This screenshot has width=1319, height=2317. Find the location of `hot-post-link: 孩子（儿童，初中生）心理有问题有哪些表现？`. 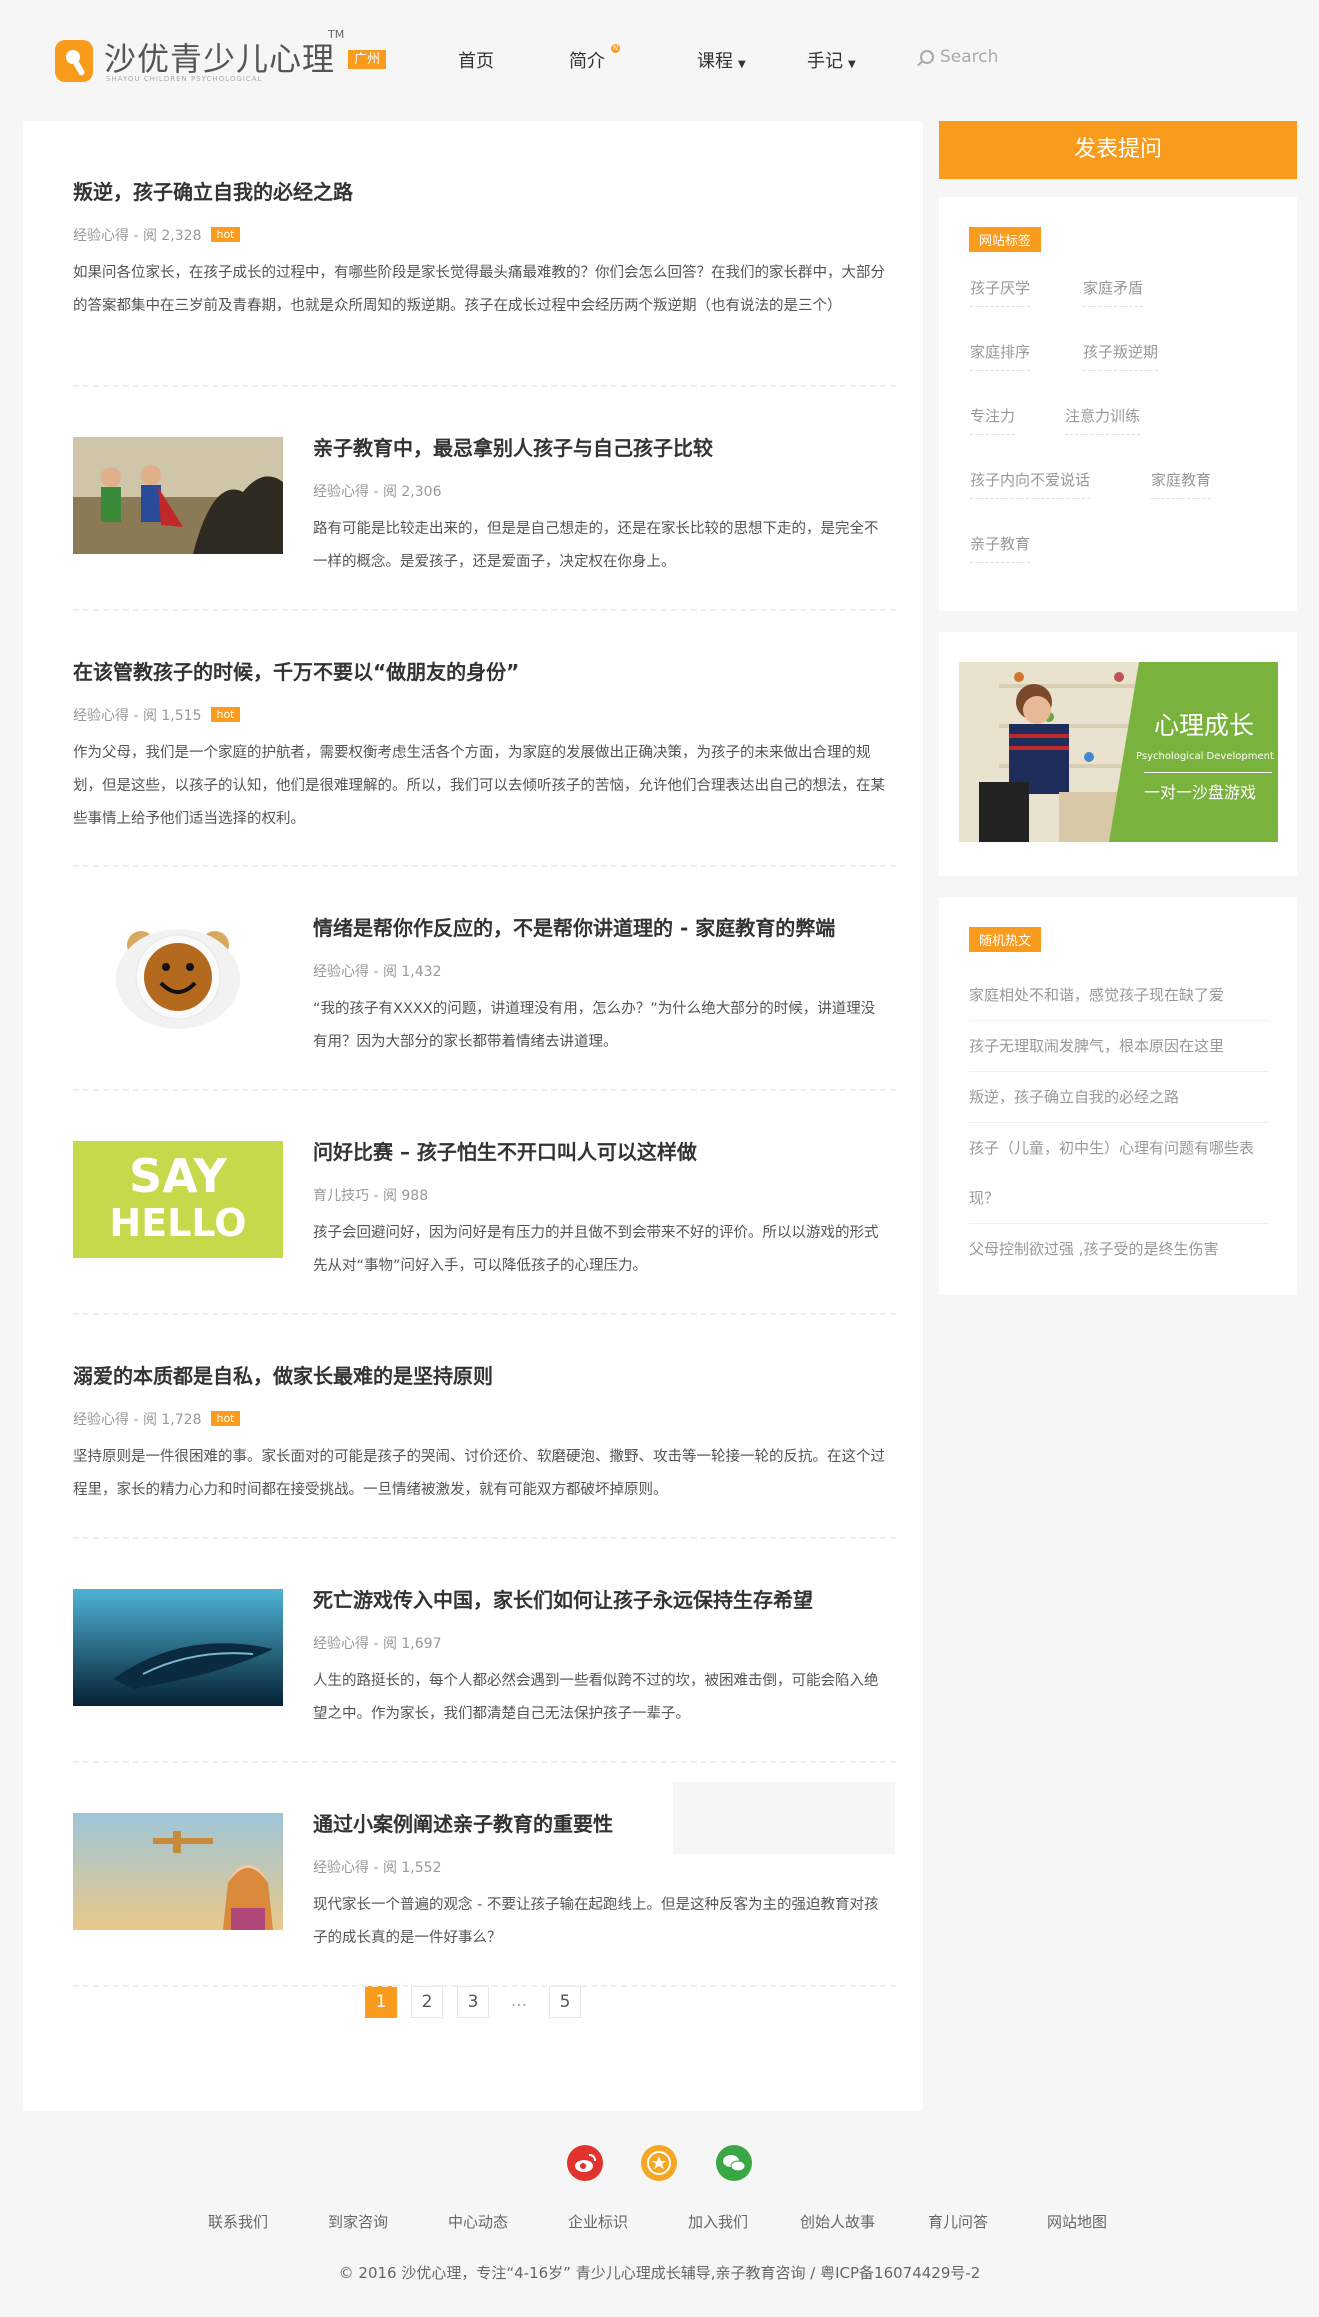

hot-post-link: 孩子（儿童，初中生）心理有问题有哪些表现？ is located at coordinates (1119, 1173).